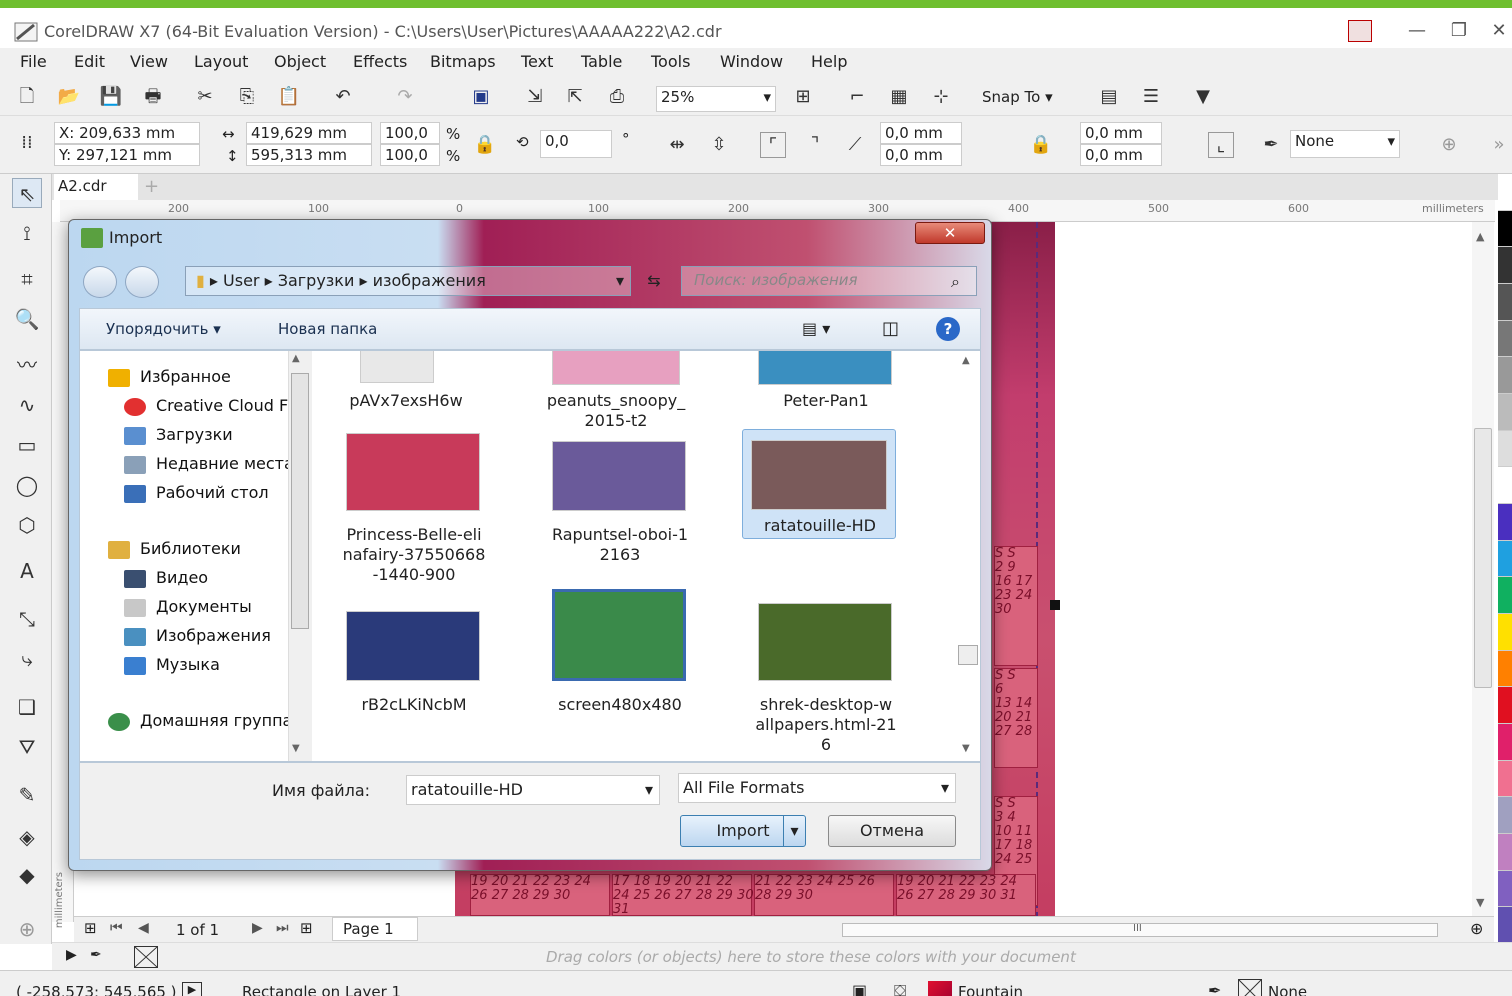  What do you see at coordinates (169, 377) in the screenshot?
I see `nav-favorites: Избранное` at bounding box center [169, 377].